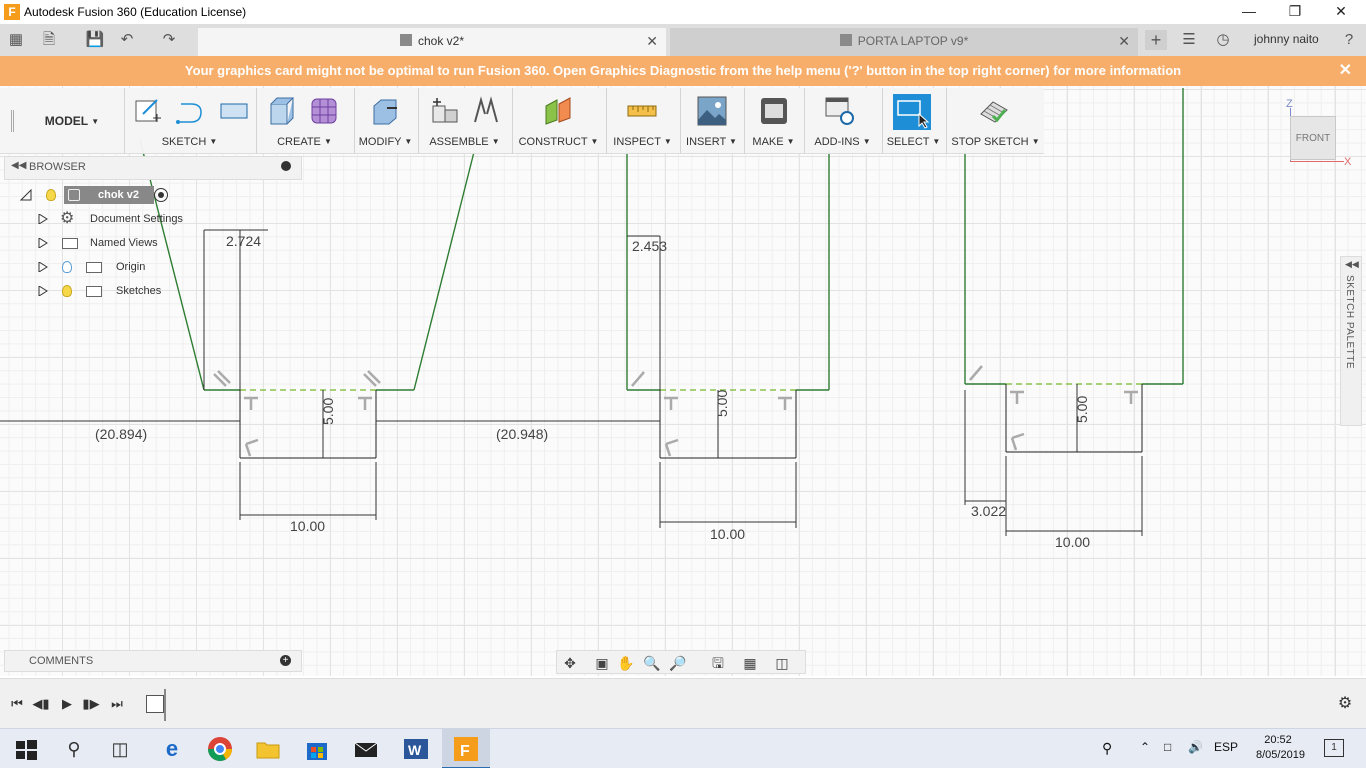 This screenshot has height=768, width=1366. What do you see at coordinates (782, 663) in the screenshot?
I see `viewports-icon: ◫` at bounding box center [782, 663].